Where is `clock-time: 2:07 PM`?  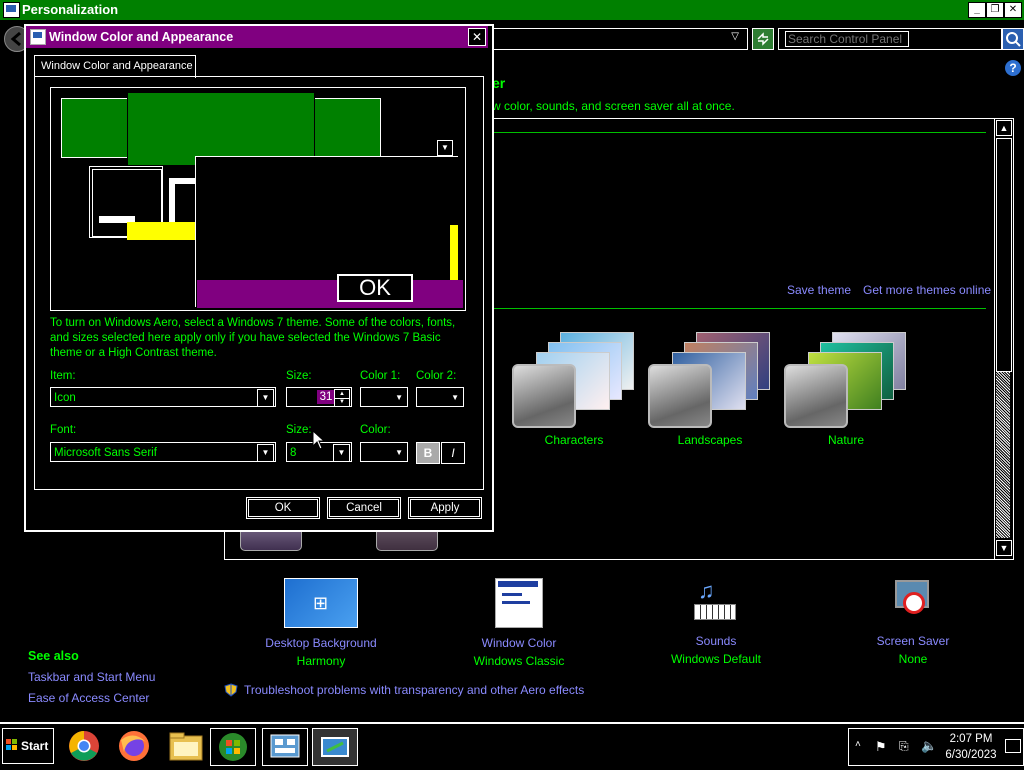 clock-time: 2:07 PM is located at coordinates (971, 739).